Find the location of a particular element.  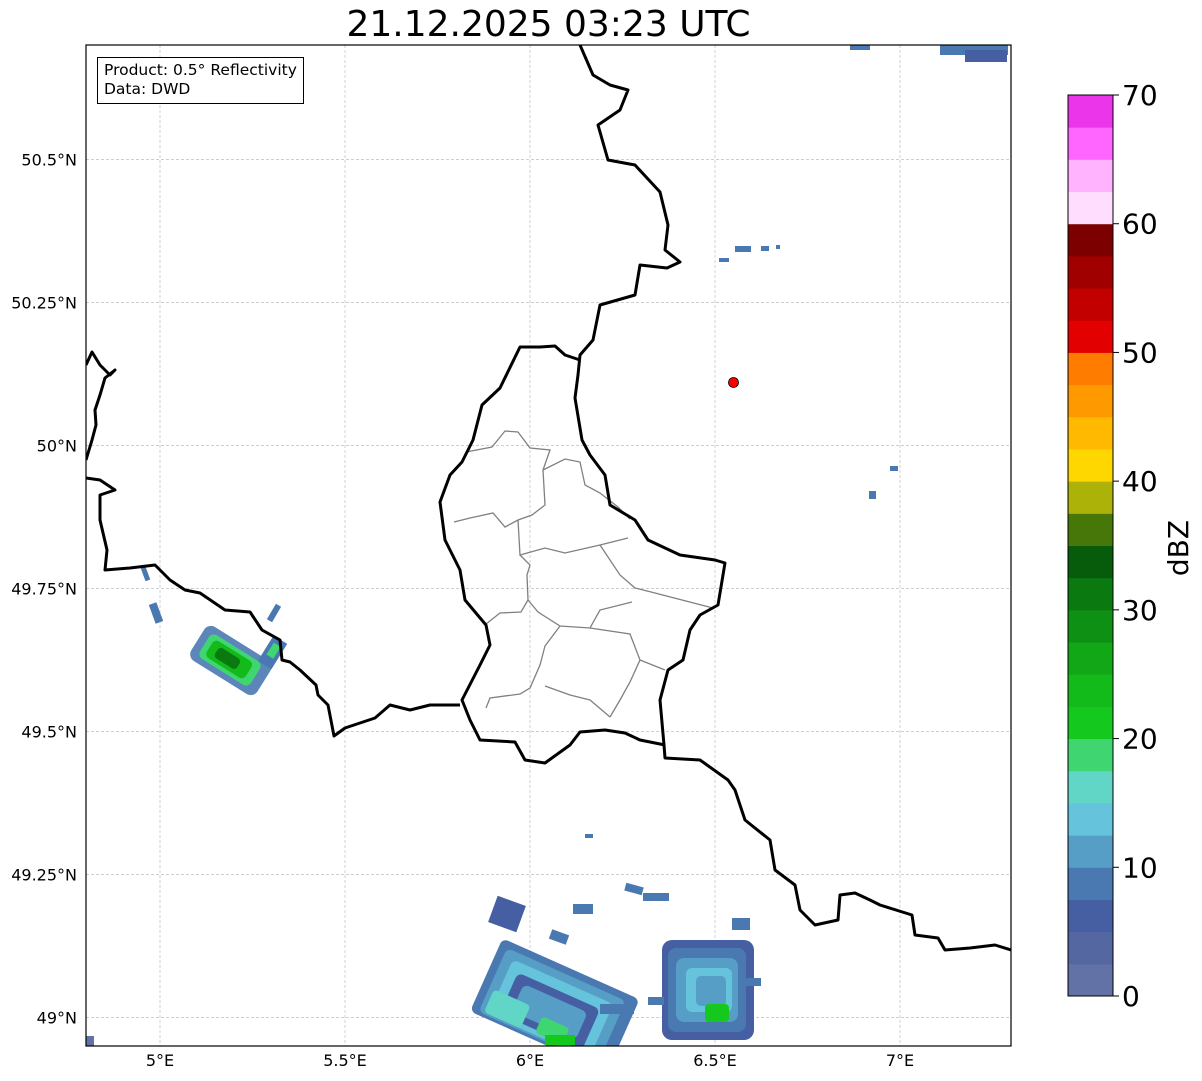

colorbar-tick-label: 0 is located at coordinates (1131, 996).